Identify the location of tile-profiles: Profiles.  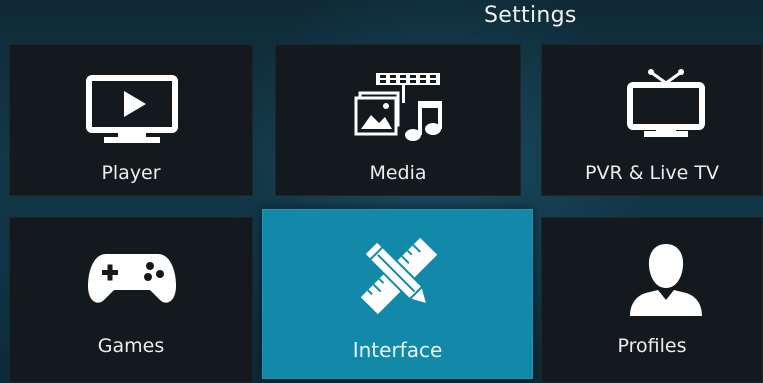
(652, 300).